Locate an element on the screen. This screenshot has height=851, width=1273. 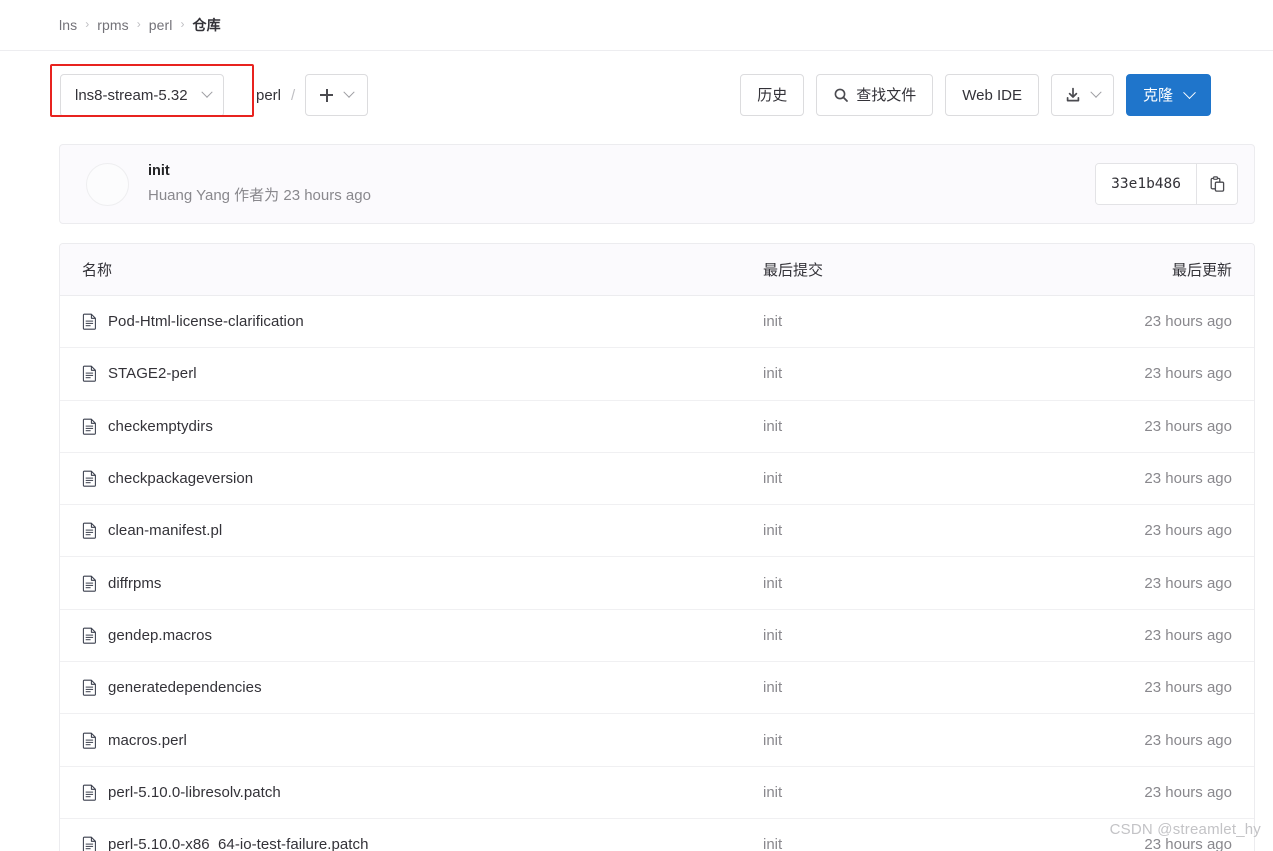
clipboard-copy-icon is located at coordinates (1217, 184).